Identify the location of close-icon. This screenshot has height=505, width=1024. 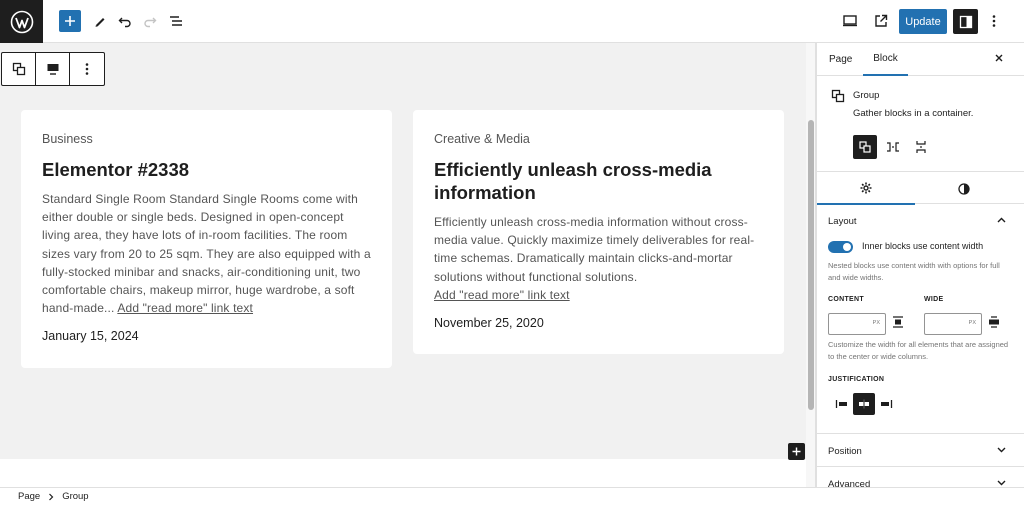
(999, 58).